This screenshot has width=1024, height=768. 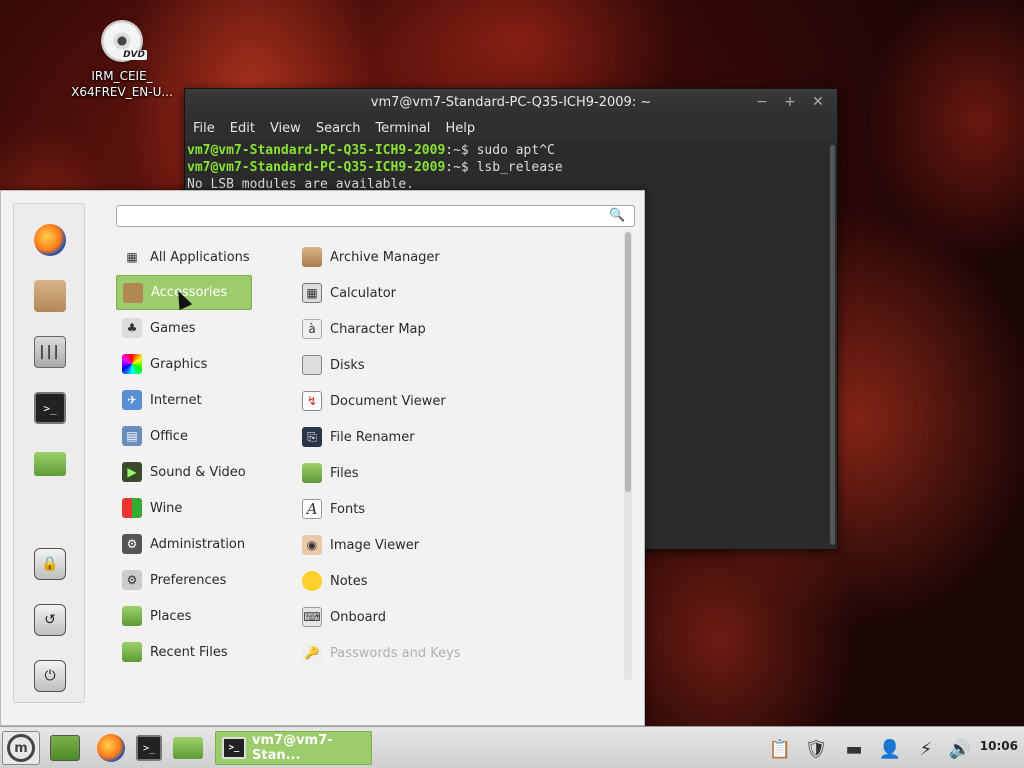 What do you see at coordinates (184, 544) in the screenshot?
I see `category-administration: ⚙ Administration` at bounding box center [184, 544].